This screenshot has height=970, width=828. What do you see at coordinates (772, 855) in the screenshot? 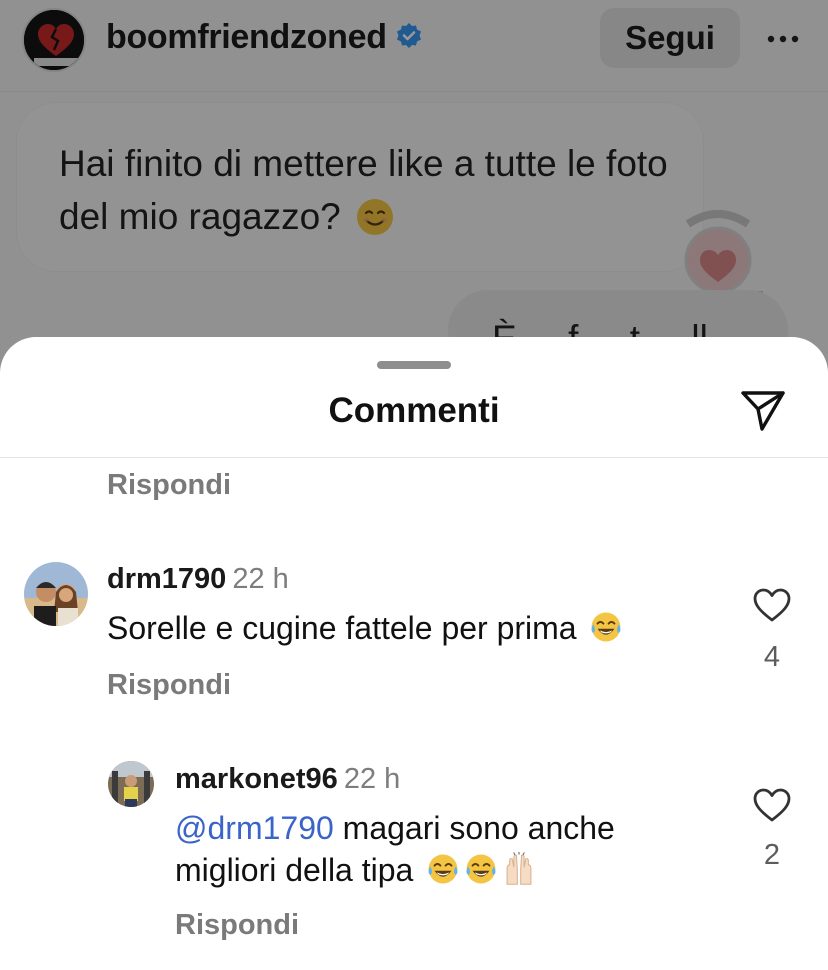
I see `like-count: 2` at bounding box center [772, 855].